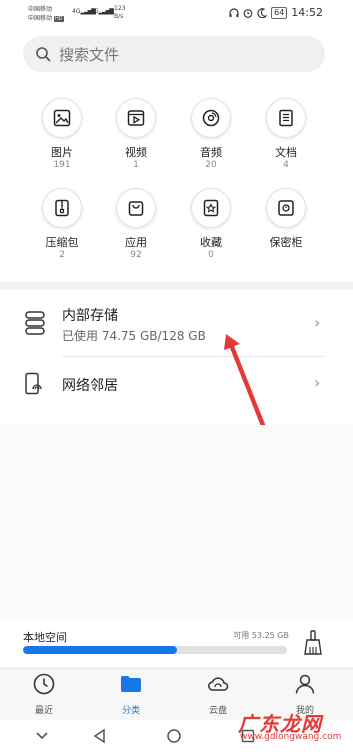 Image resolution: width=353 pixels, height=756 pixels. What do you see at coordinates (40, 9) in the screenshot?
I see `carrier-1: 中国移动` at bounding box center [40, 9].